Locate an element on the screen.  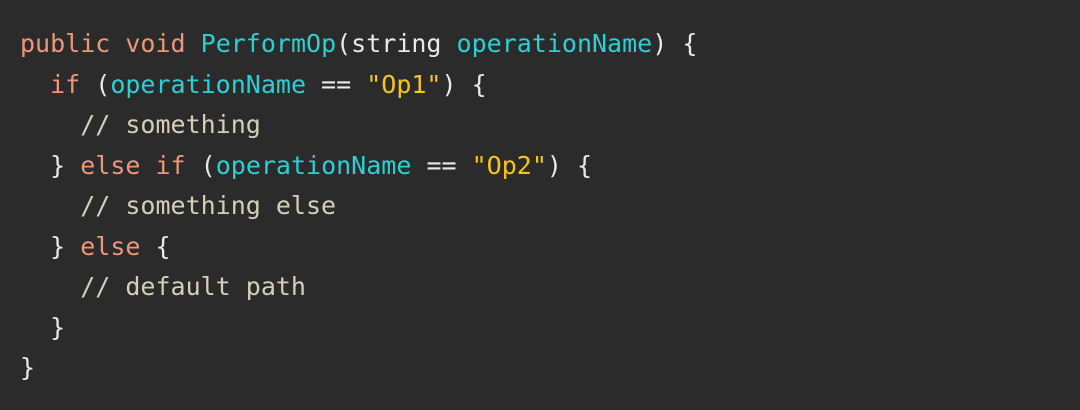
code-line-2: if (operationName == "Op1") { is located at coordinates (550, 85).